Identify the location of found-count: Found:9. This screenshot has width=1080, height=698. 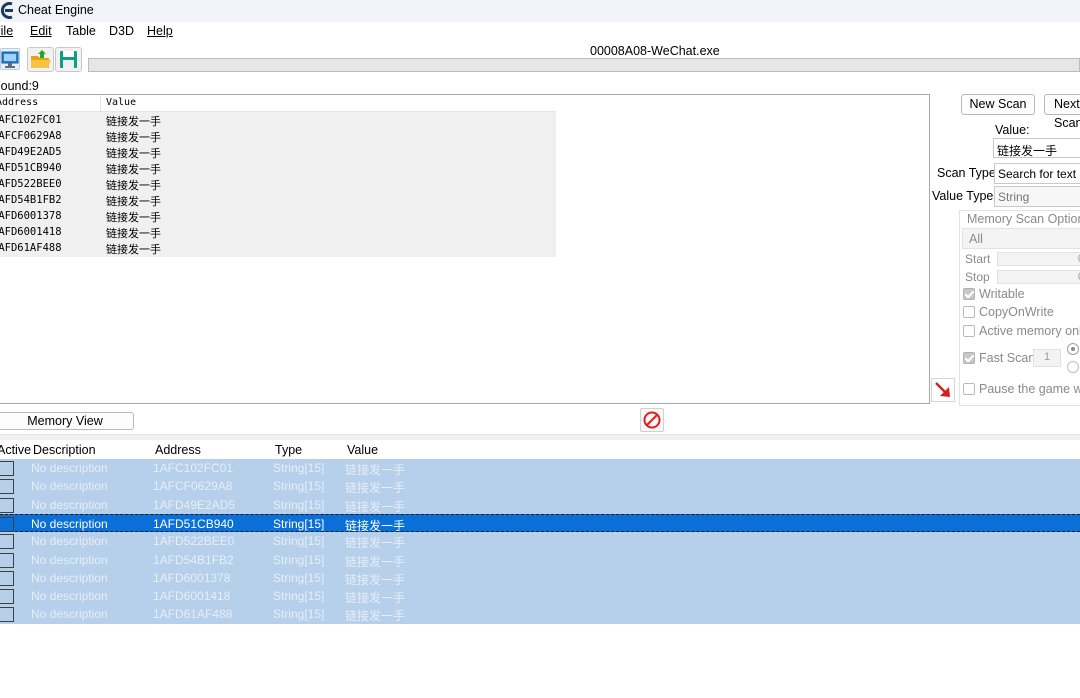
(19, 86).